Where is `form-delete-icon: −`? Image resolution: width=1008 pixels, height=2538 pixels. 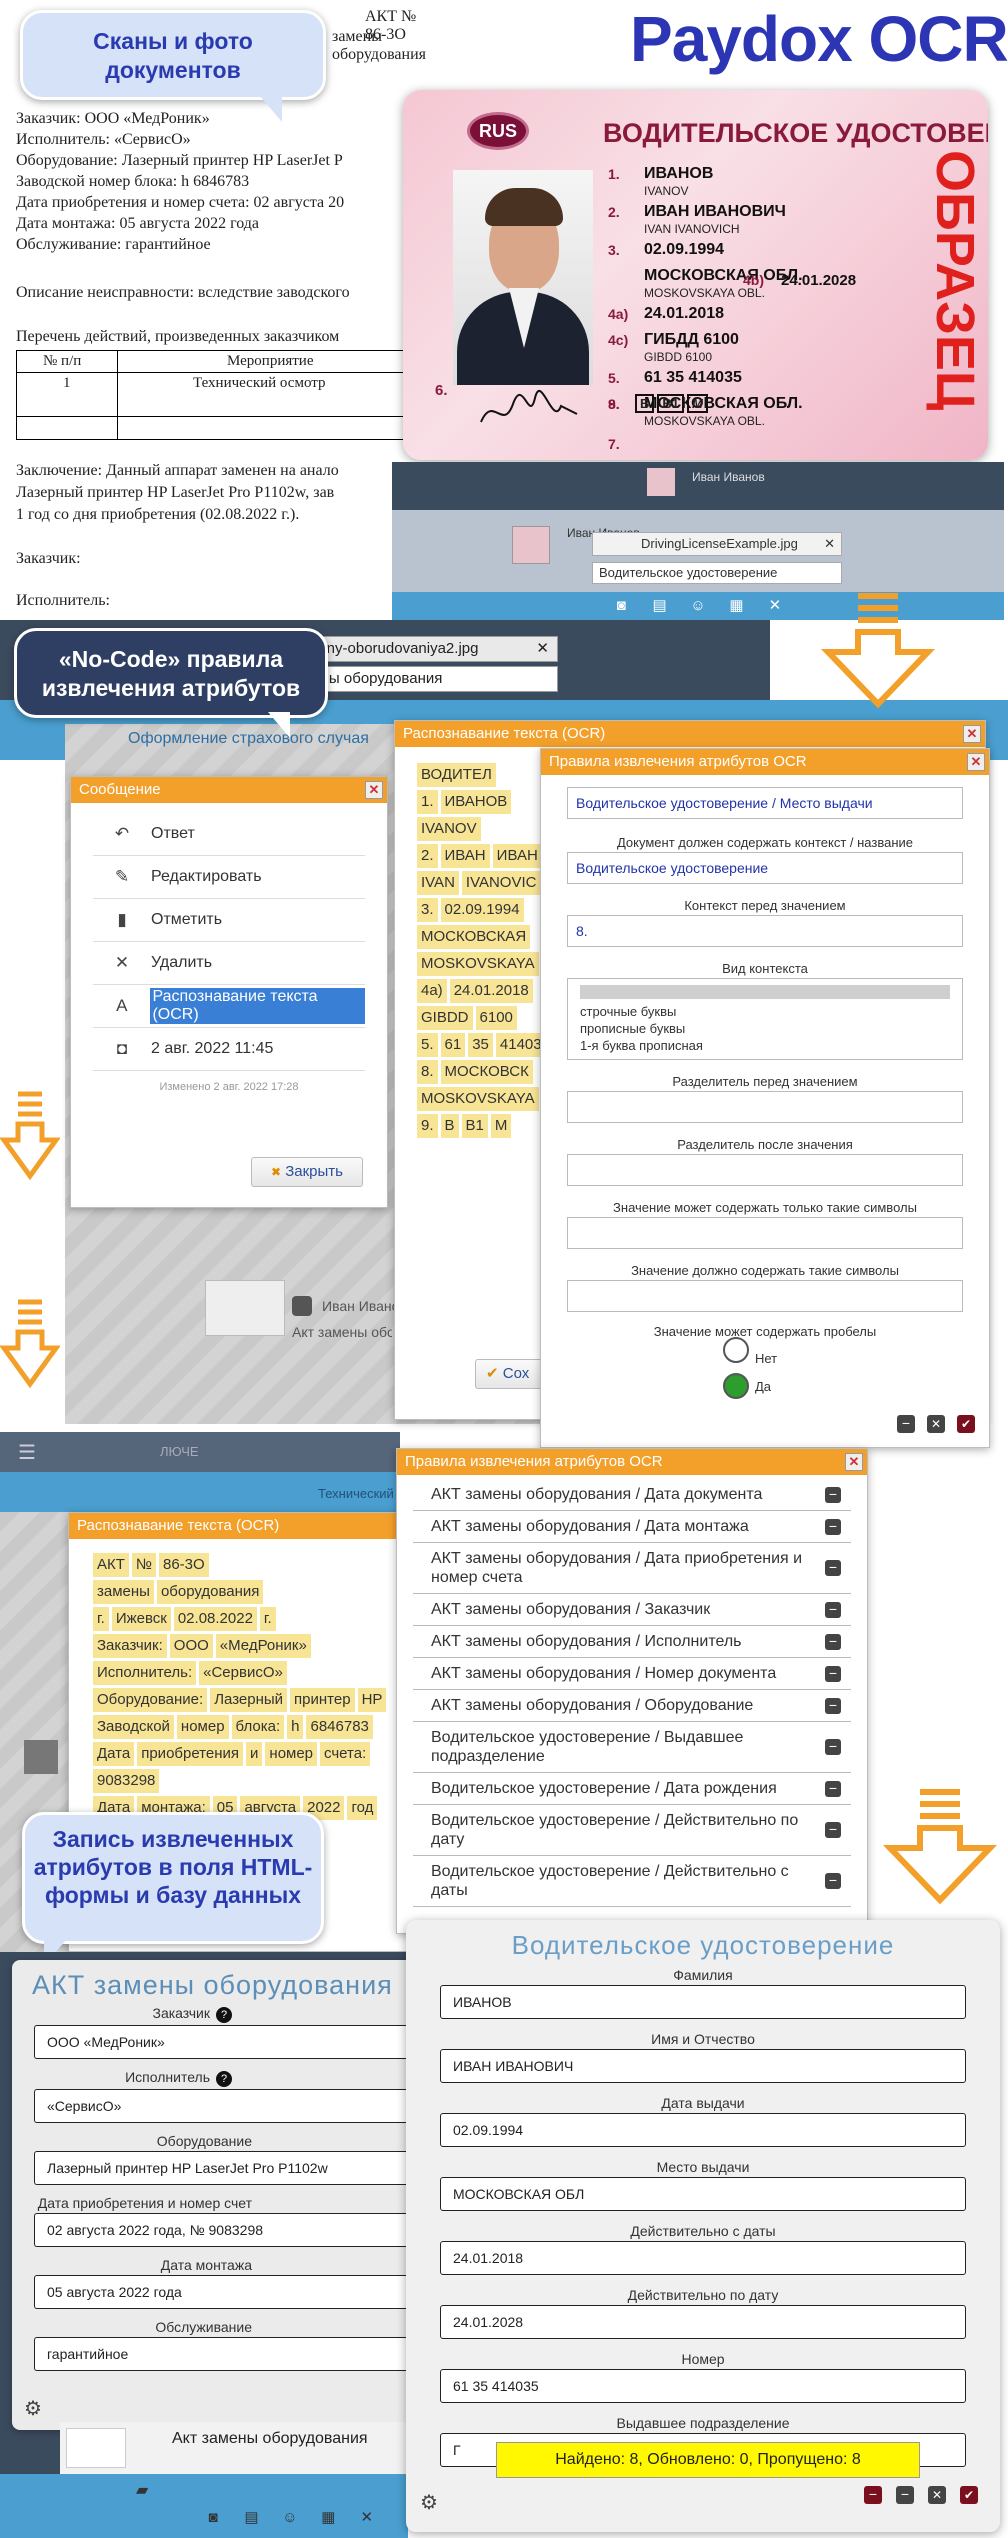
form-delete-icon: − is located at coordinates (873, 2495).